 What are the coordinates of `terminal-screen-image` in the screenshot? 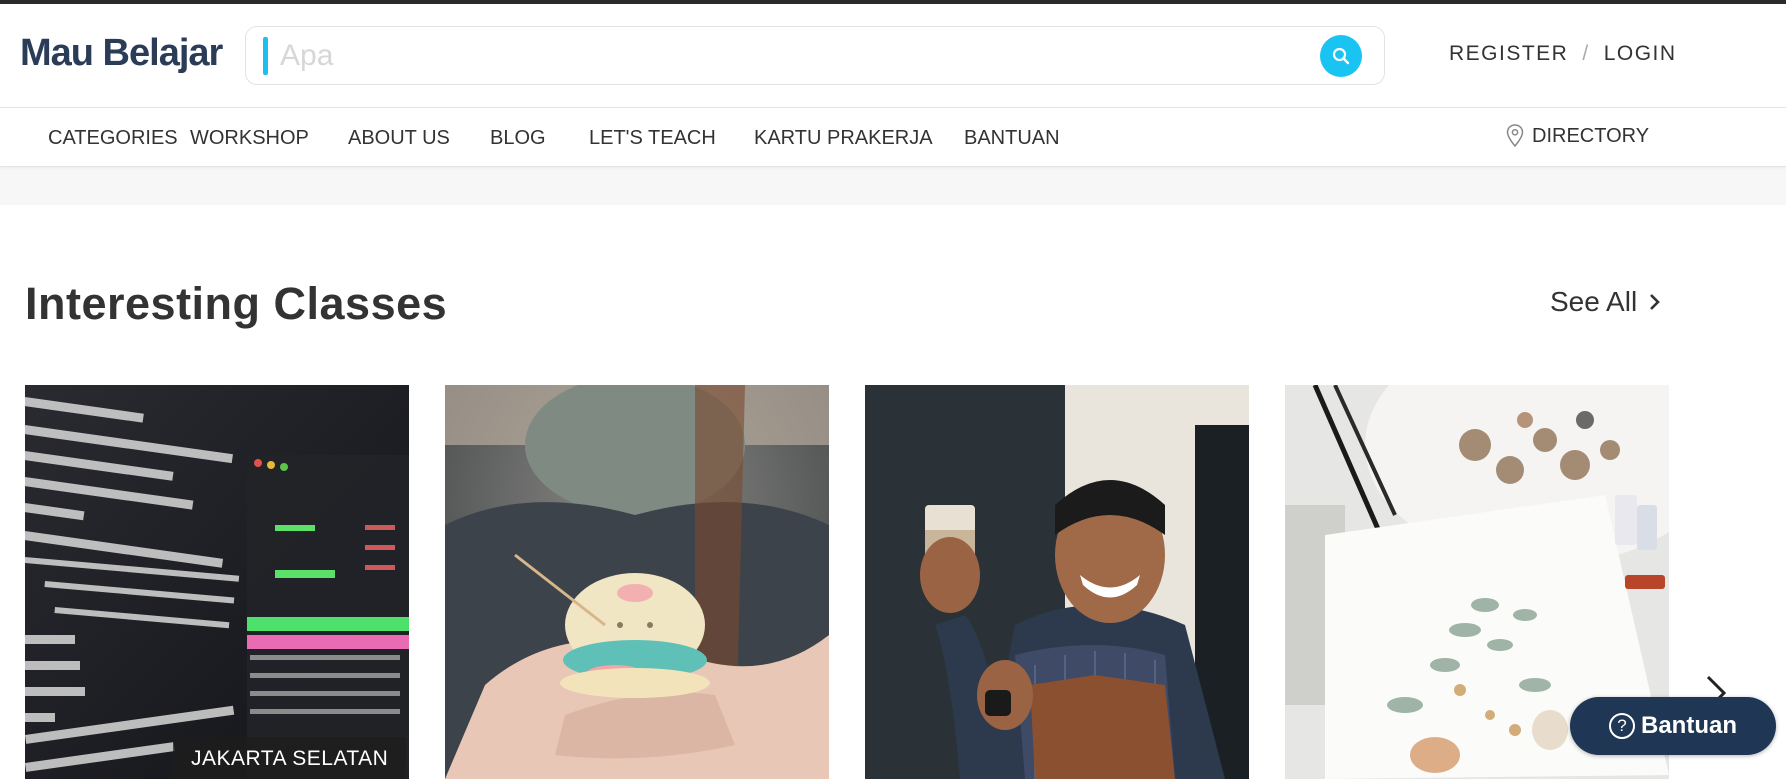 It's located at (217, 582).